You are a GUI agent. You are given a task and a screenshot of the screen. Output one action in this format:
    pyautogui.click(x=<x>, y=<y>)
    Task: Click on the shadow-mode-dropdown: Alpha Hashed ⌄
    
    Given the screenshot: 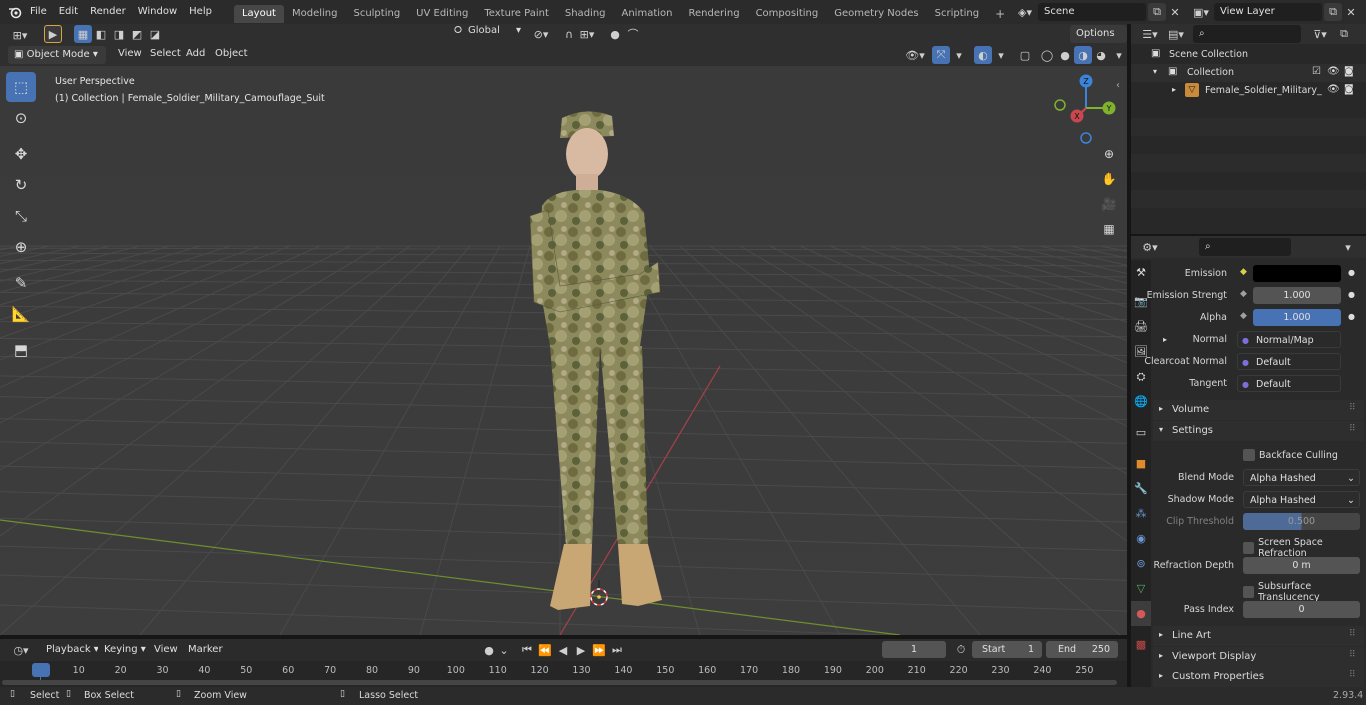 What is the action you would take?
    pyautogui.click(x=1301, y=499)
    